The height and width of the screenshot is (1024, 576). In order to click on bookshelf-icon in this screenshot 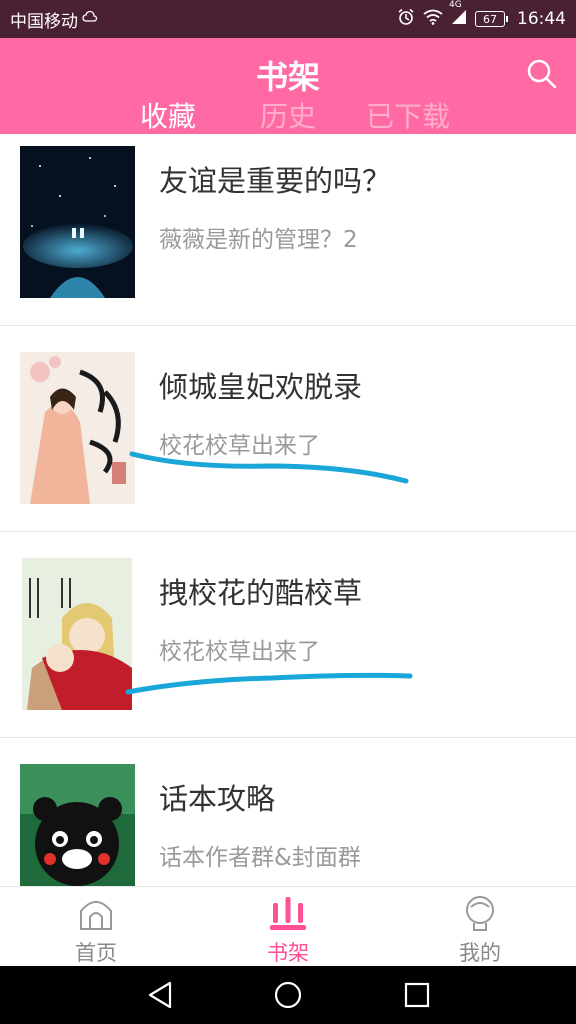, I will do `click(288, 913)`.